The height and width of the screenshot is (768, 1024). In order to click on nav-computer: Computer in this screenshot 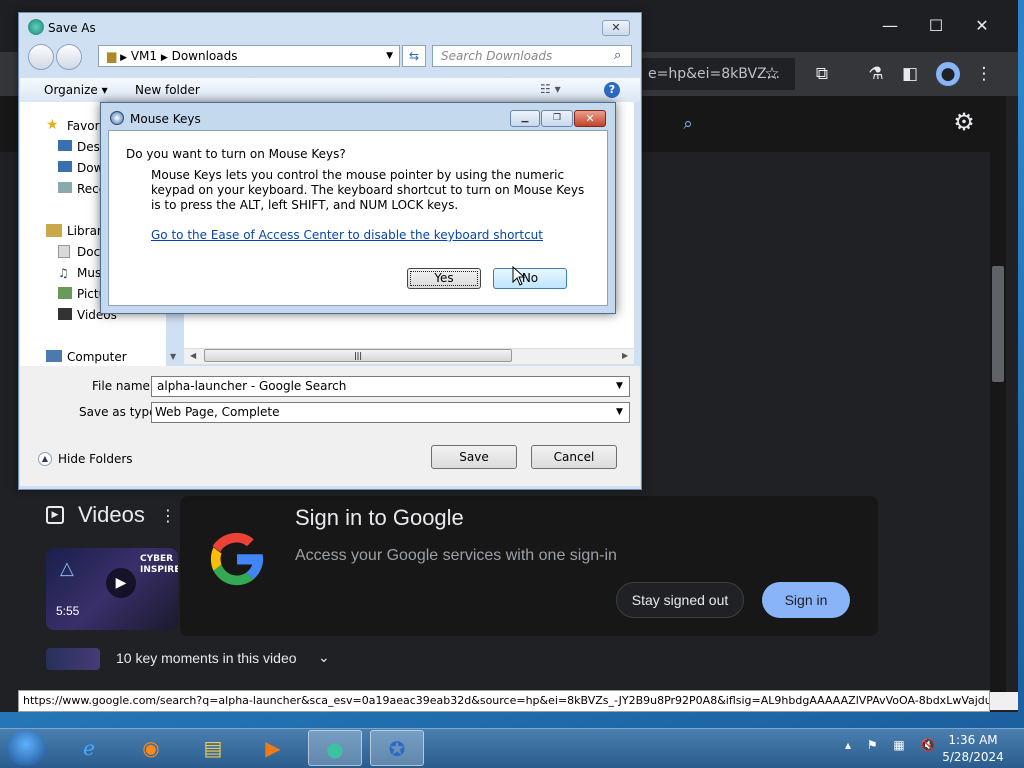, I will do `click(97, 357)`.